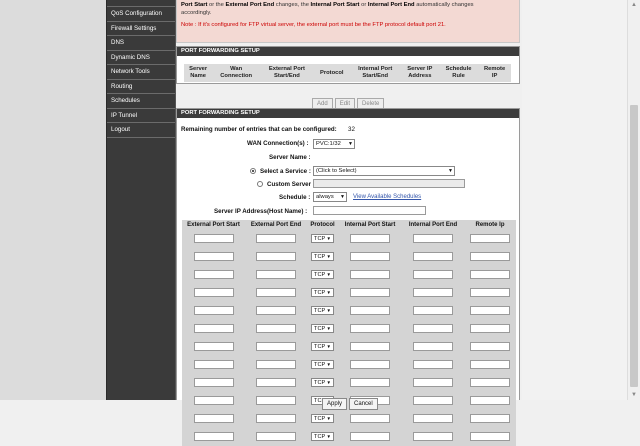 The height and width of the screenshot is (446, 640). I want to click on chevron-down-icon: ▼, so click(328, 329).